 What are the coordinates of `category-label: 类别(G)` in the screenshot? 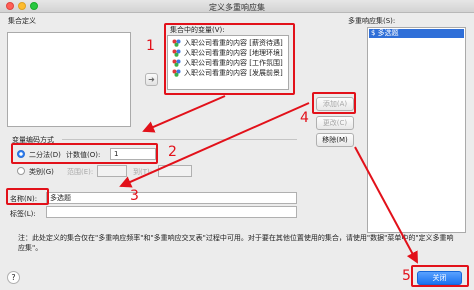 It's located at (41, 172).